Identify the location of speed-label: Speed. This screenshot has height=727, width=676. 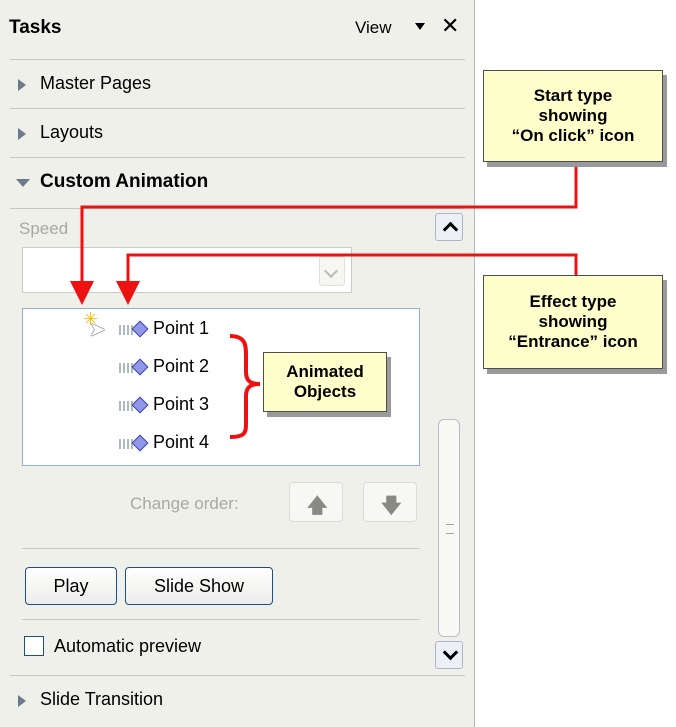
(44, 228).